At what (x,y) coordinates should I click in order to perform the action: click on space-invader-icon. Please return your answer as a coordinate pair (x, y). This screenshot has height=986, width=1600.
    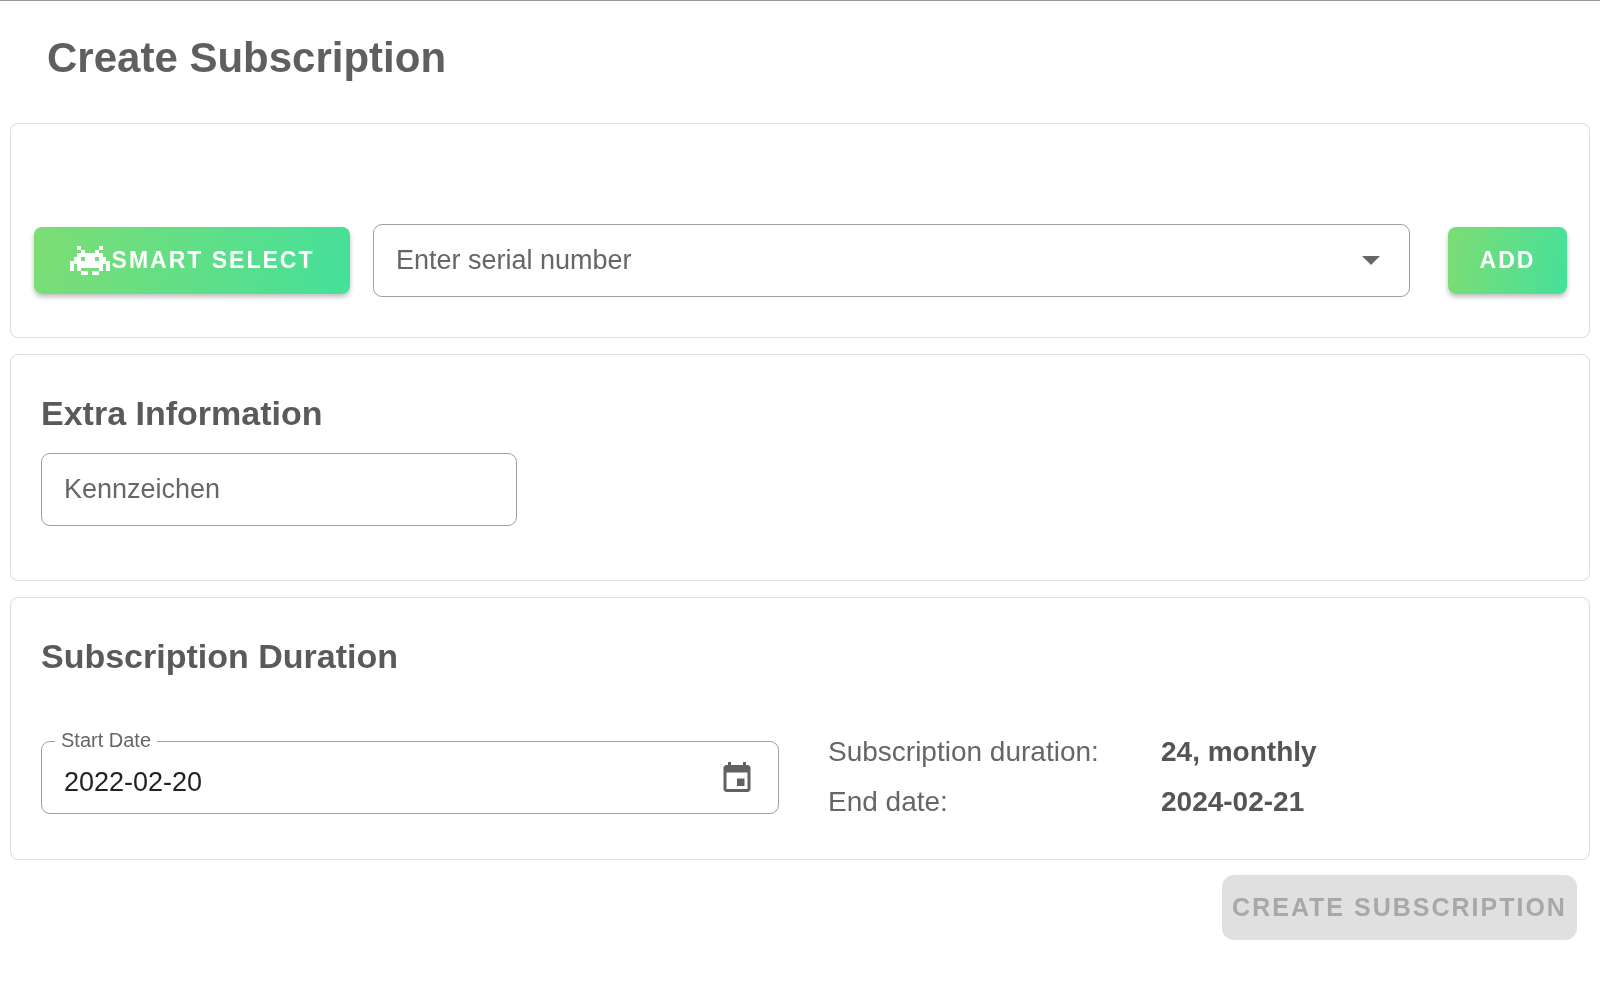
    Looking at the image, I should click on (89, 260).